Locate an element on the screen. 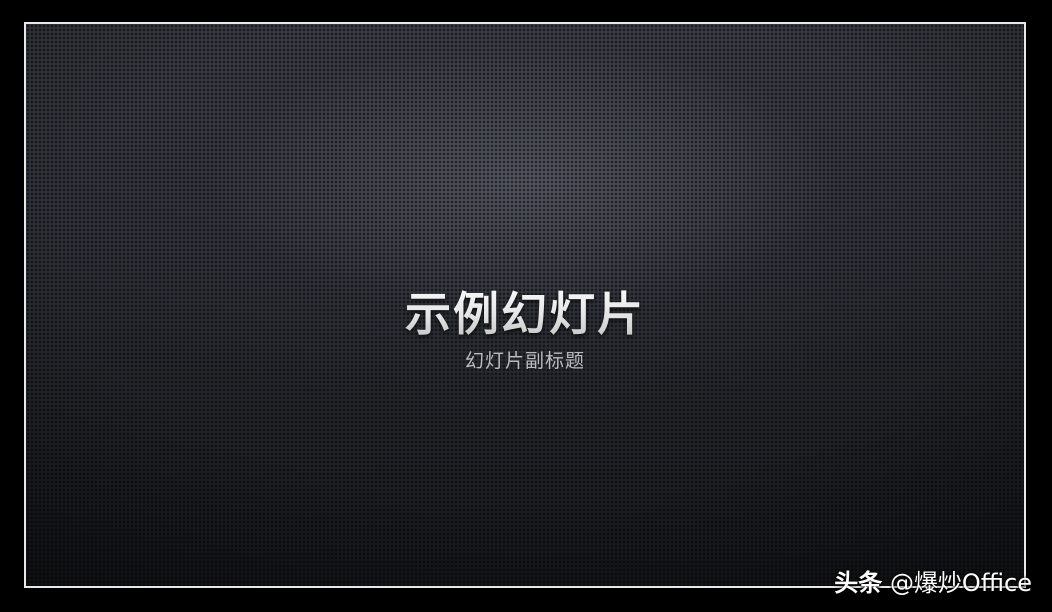 This screenshot has height=612, width=1052. watermark: 头条 @爆炒Office is located at coordinates (933, 580).